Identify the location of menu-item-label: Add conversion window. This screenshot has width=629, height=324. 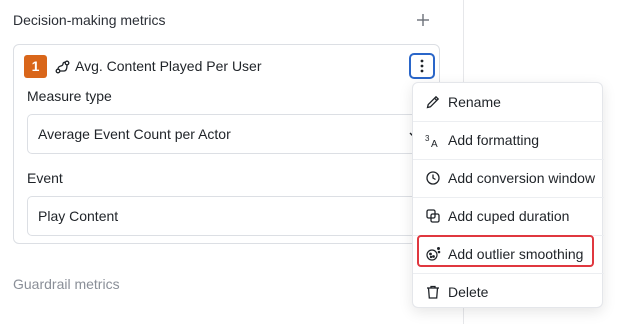
(522, 178).